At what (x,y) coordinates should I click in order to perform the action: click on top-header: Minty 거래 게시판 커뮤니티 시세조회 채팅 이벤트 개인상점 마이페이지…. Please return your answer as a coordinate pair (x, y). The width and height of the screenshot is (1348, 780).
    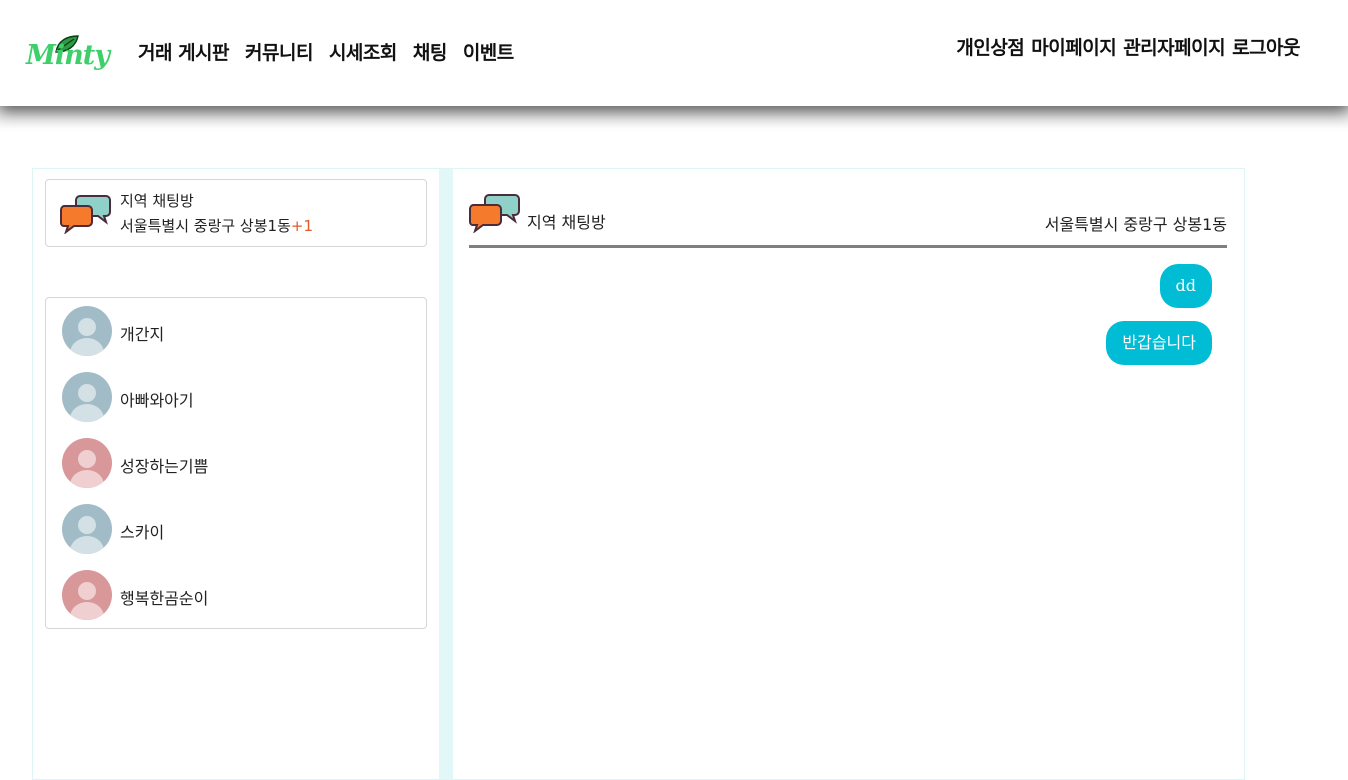
    Looking at the image, I should click on (674, 53).